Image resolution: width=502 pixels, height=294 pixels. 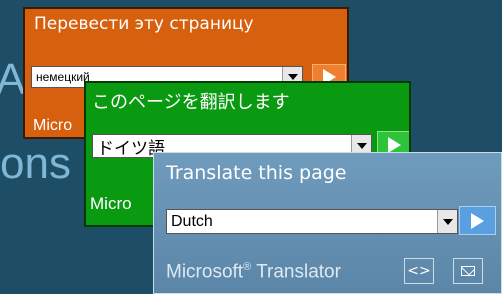 I want to click on registered-mark: ®, so click(x=247, y=267).